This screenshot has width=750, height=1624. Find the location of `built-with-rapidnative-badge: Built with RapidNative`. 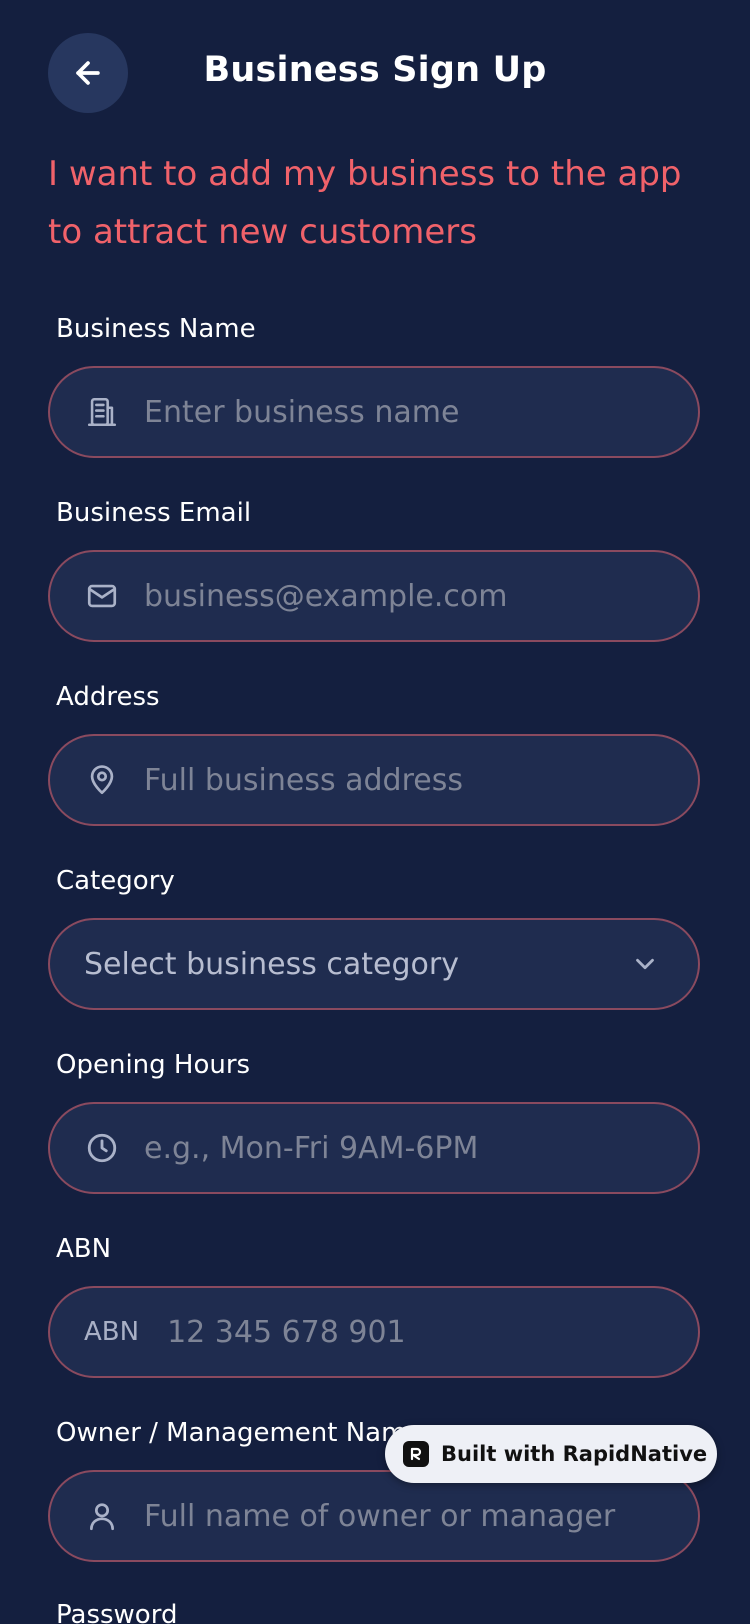

built-with-rapidnative-badge: Built with RapidNative is located at coordinates (551, 1454).